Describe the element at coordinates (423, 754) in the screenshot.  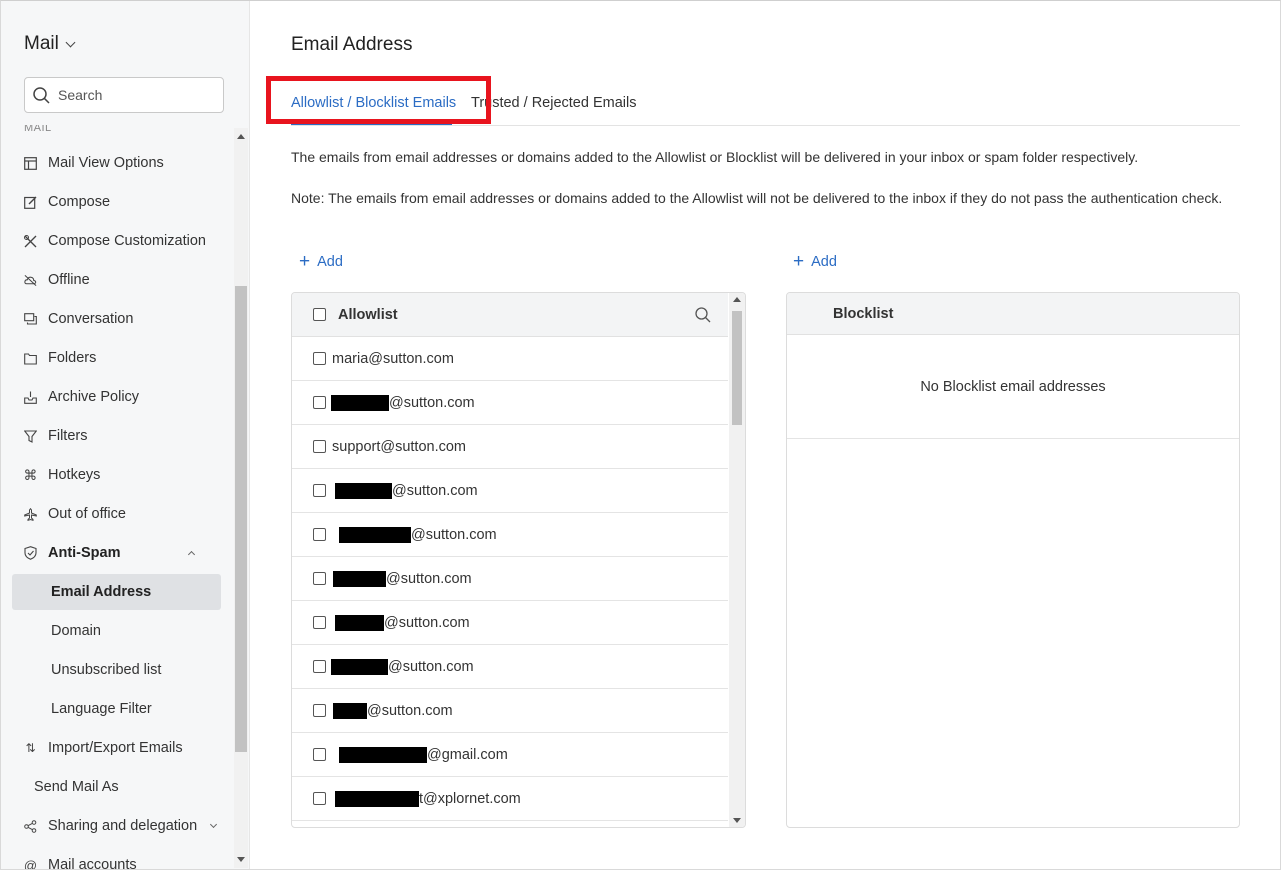
I see `email-address: @gmail.com` at that location.